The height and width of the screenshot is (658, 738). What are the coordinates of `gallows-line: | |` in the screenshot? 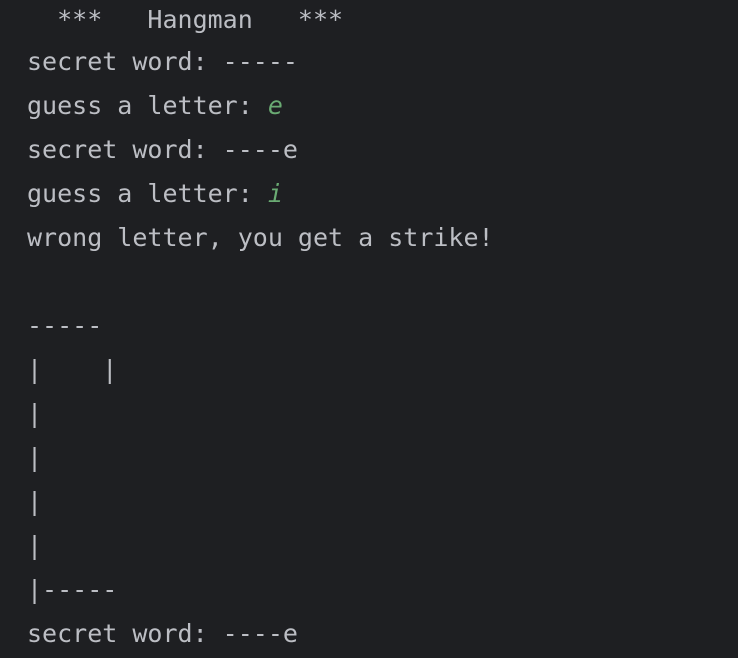 It's located at (382, 370).